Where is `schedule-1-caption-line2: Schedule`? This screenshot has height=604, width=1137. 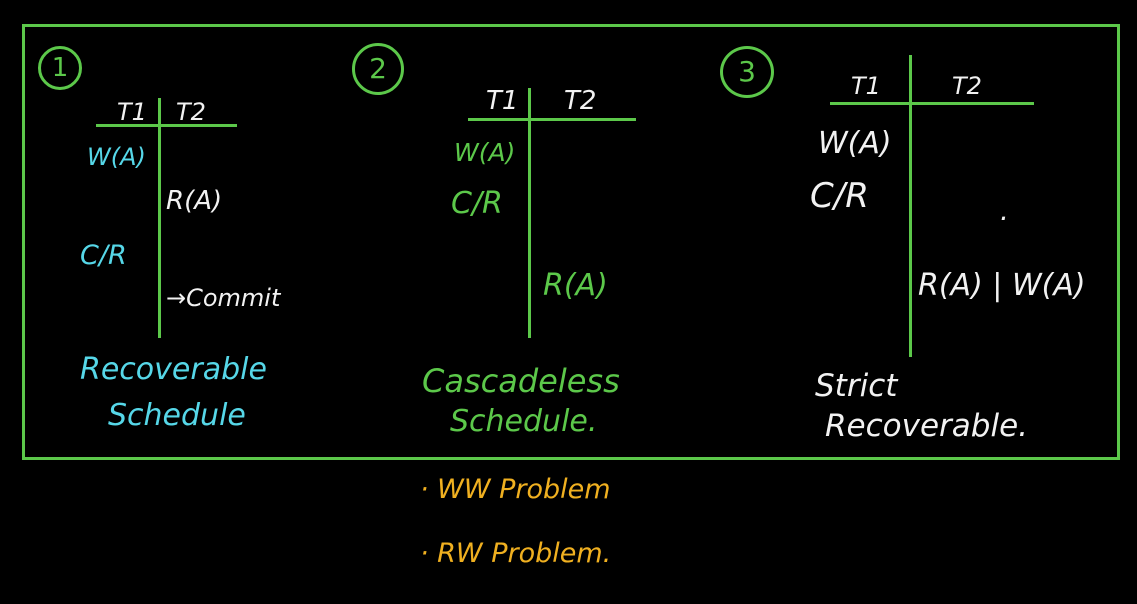 schedule-1-caption-line2: Schedule is located at coordinates (177, 415).